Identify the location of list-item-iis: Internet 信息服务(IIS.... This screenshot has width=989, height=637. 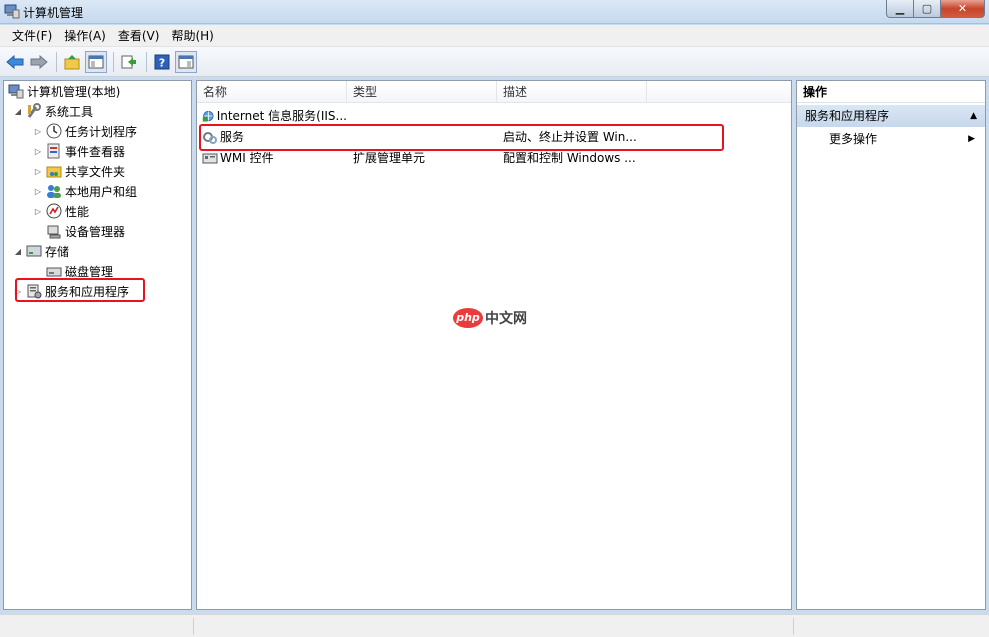
(477, 115).